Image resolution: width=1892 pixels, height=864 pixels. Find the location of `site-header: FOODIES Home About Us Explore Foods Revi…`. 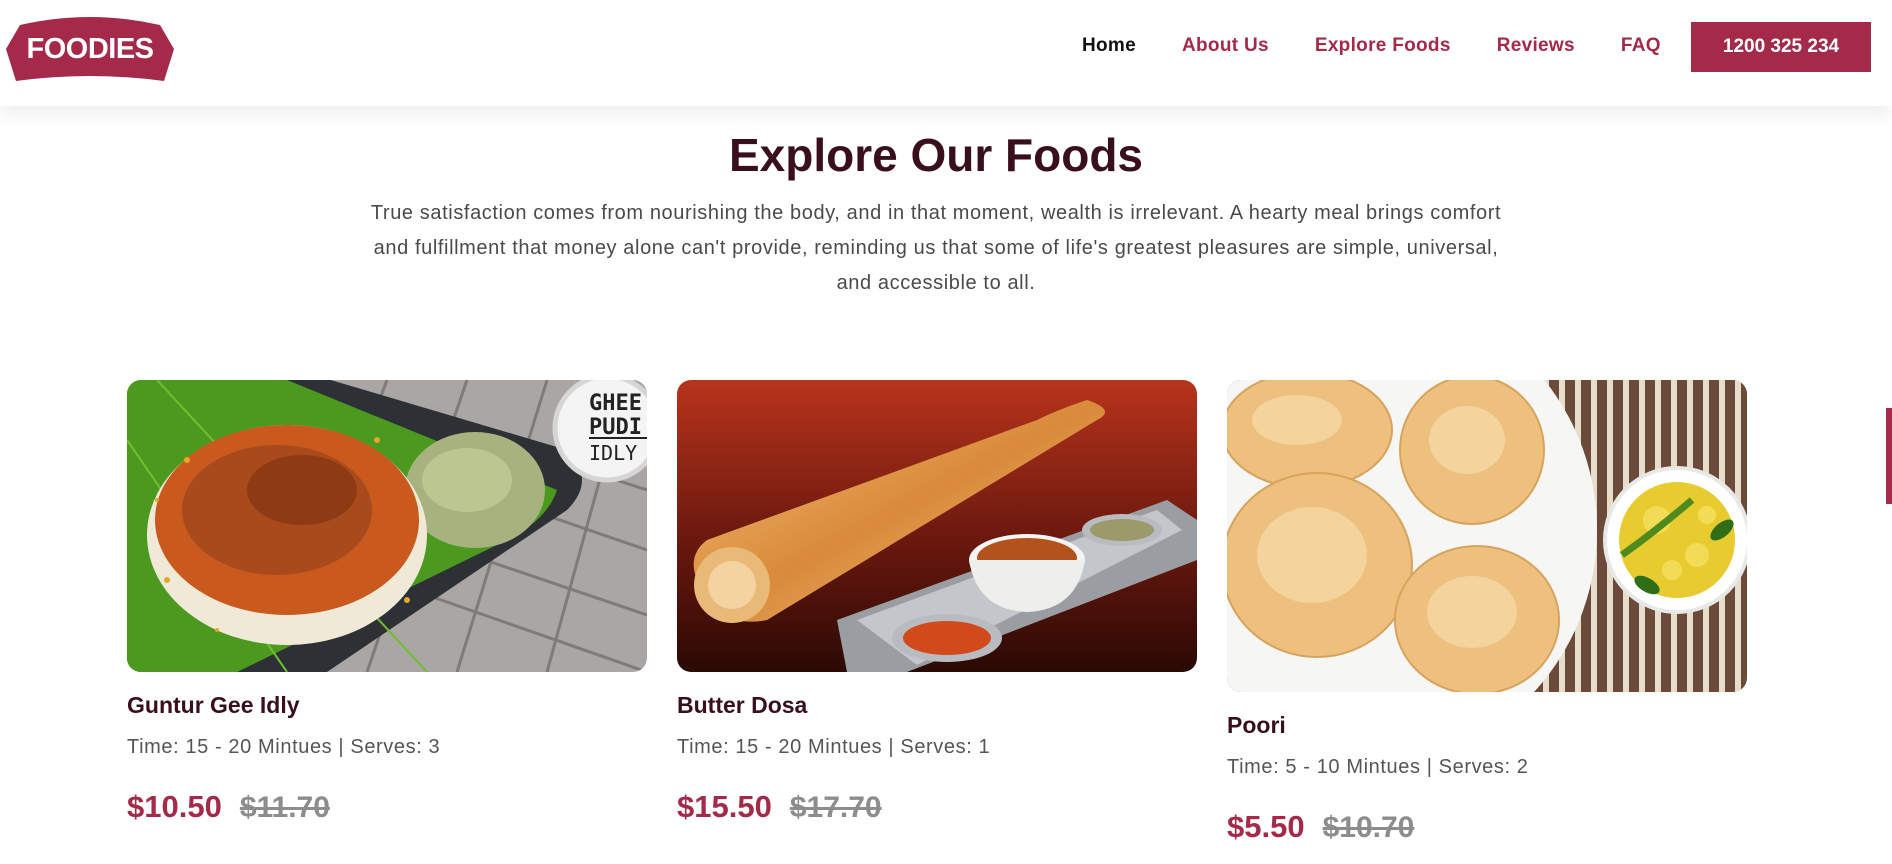

site-header: FOODIES Home About Us Explore Foods Revi… is located at coordinates (946, 53).